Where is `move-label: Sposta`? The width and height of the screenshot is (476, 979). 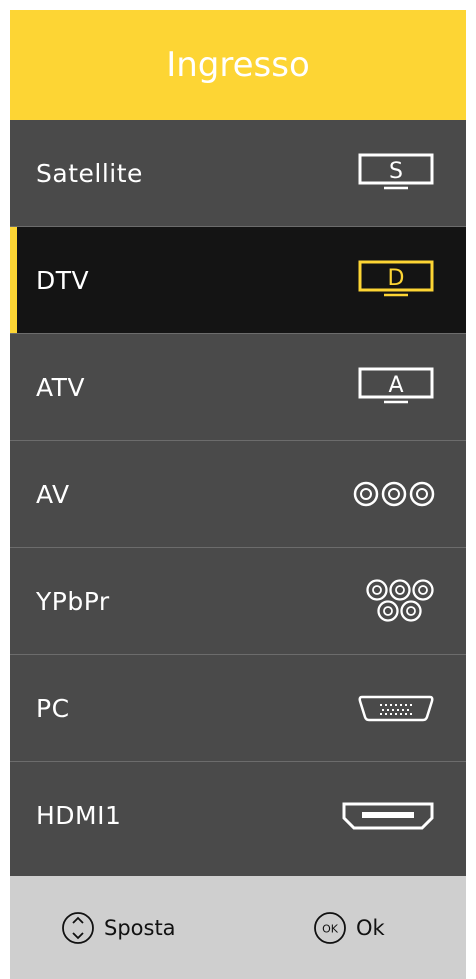
move-label: Sposta is located at coordinates (140, 927).